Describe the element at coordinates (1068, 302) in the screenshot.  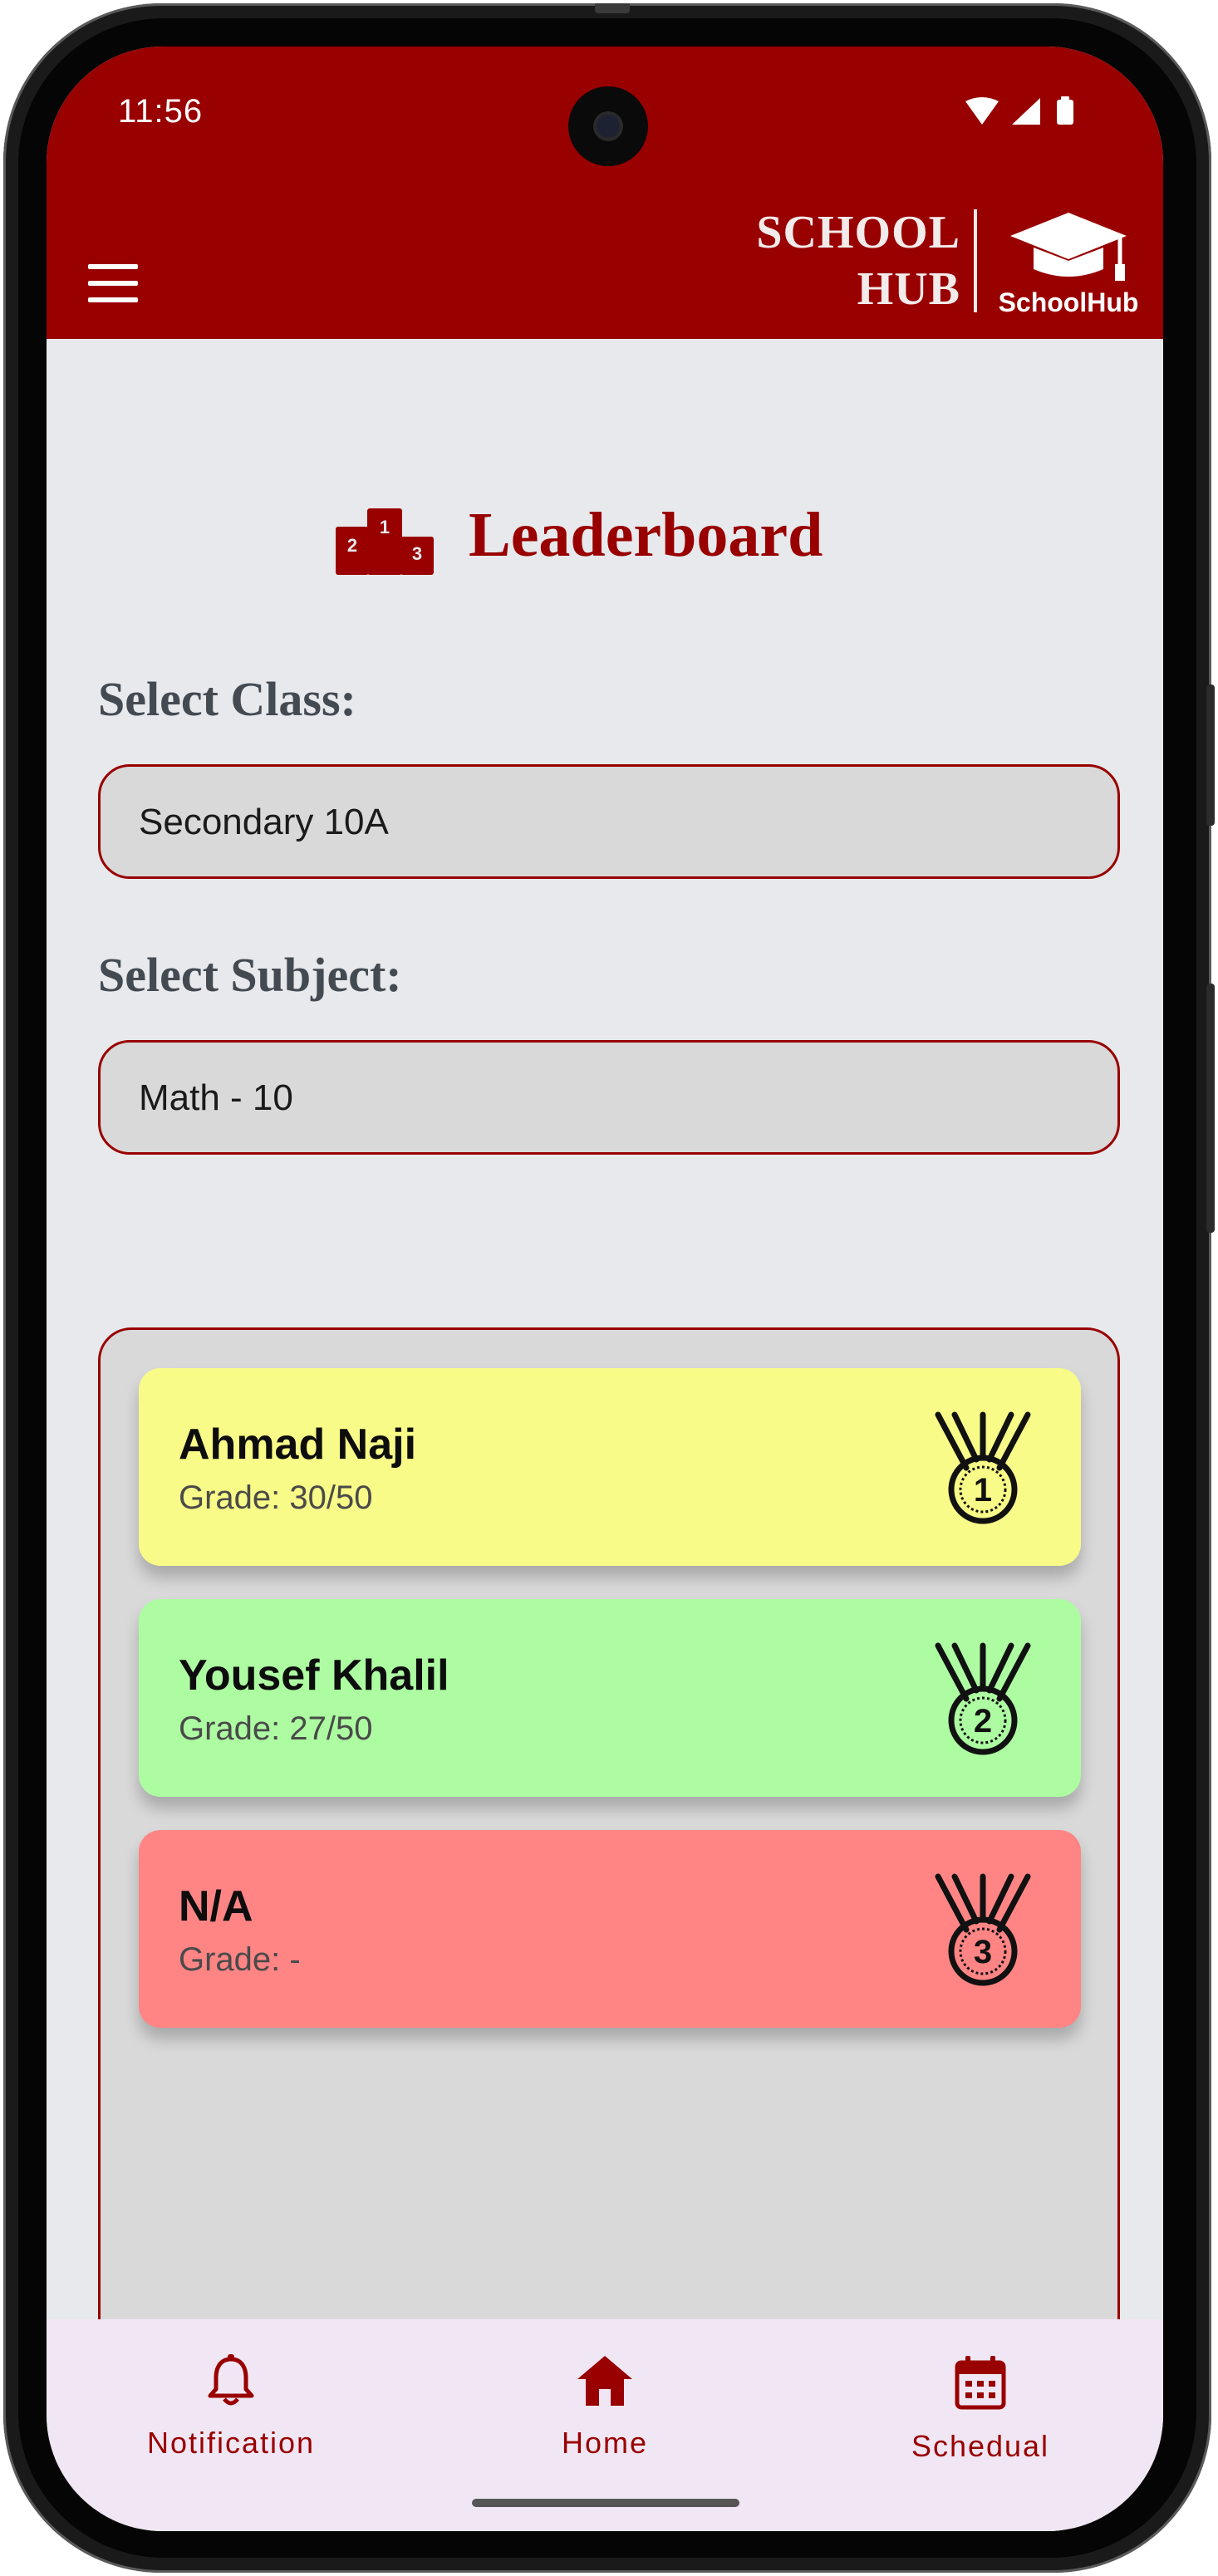
I see `logo-caption: SchoolHub` at that location.